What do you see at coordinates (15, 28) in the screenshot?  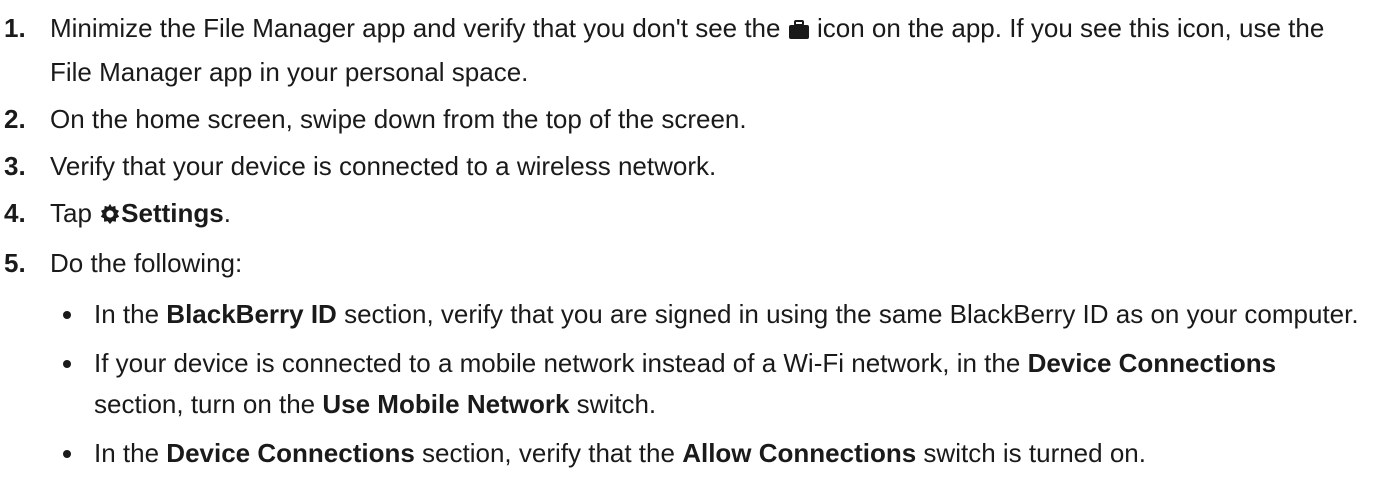 I see `step-number: 1.` at bounding box center [15, 28].